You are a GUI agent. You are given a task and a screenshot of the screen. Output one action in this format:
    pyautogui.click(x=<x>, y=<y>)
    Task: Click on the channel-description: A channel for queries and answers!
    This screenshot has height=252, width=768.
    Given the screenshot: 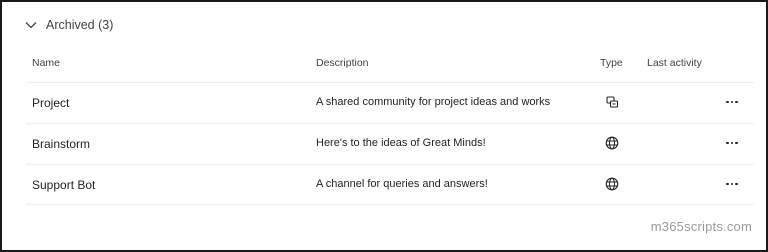 What is the action you would take?
    pyautogui.click(x=402, y=184)
    